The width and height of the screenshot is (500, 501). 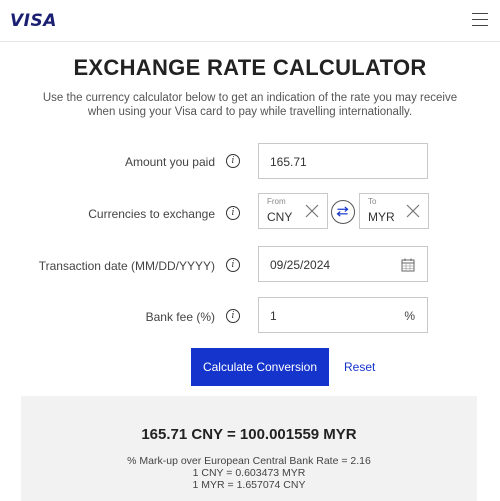 I want to click on hamburger-menu-icon, so click(x=480, y=20).